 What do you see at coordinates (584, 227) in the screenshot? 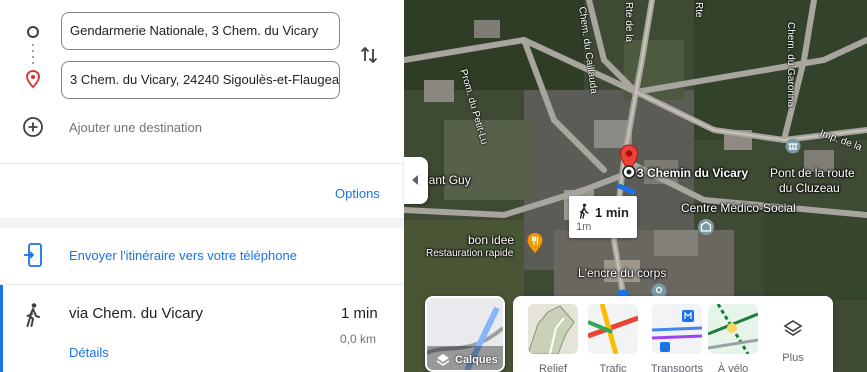
I see `callout-distance: 1m` at bounding box center [584, 227].